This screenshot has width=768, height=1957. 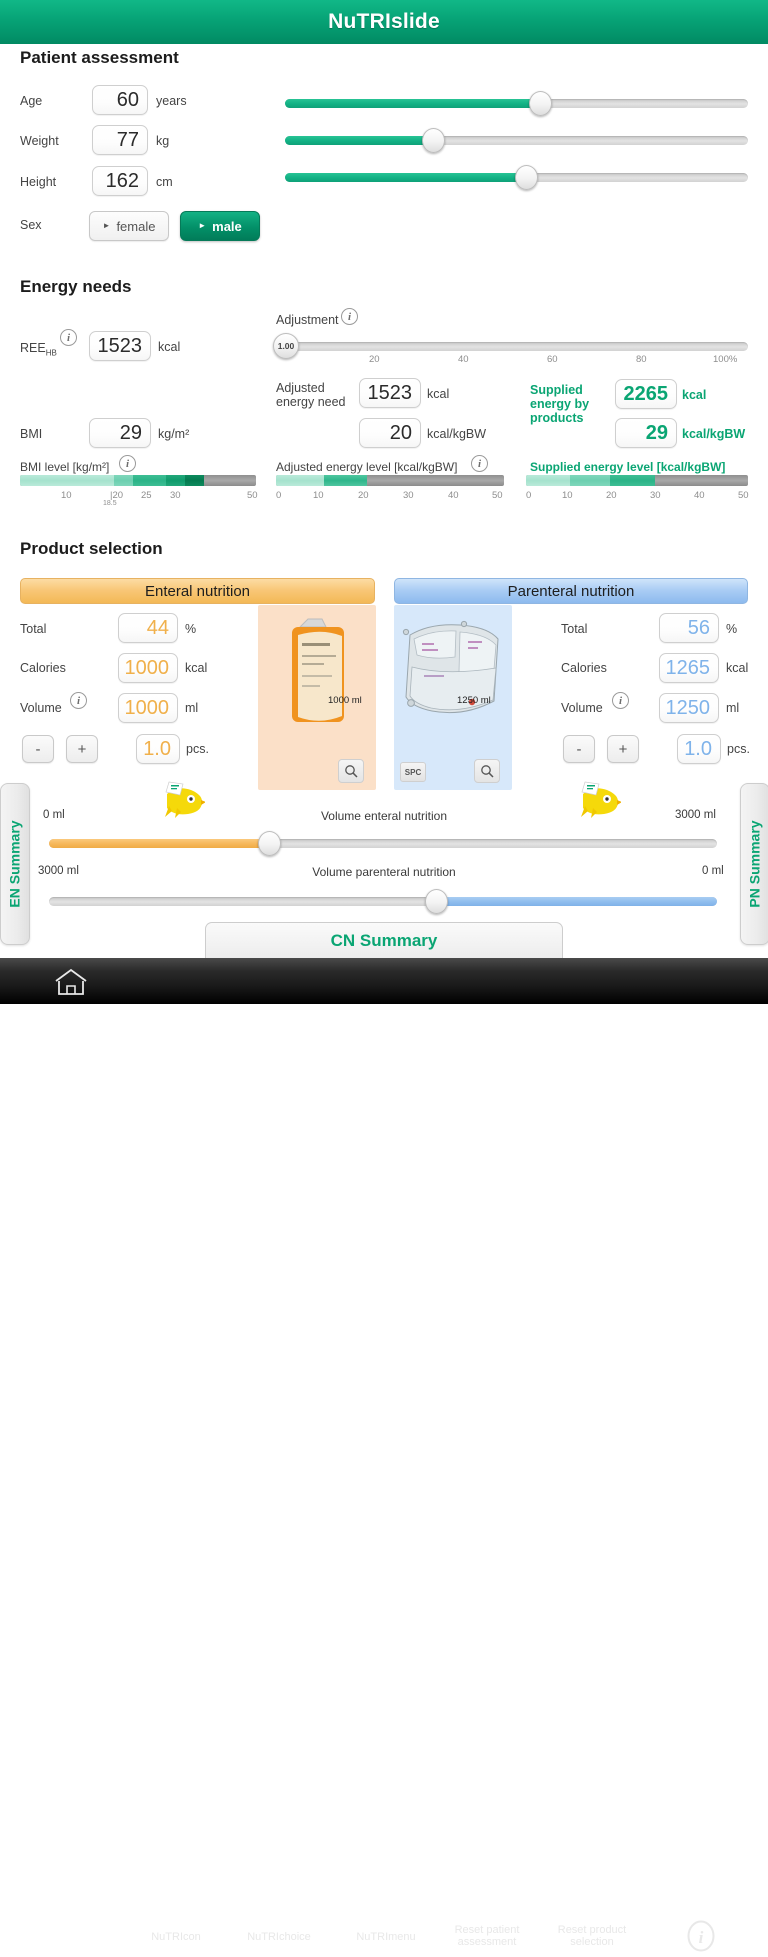 I want to click on sup-tick-40: 40, so click(x=699, y=495).